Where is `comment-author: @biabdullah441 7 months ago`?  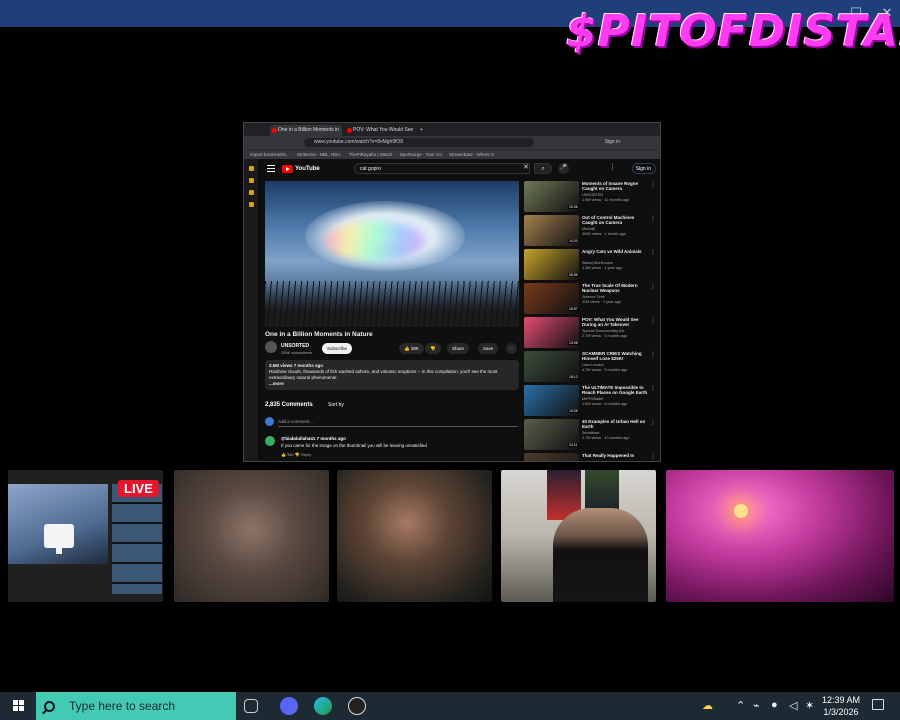
comment-author: @biabdullah441 7 months ago is located at coordinates (313, 438).